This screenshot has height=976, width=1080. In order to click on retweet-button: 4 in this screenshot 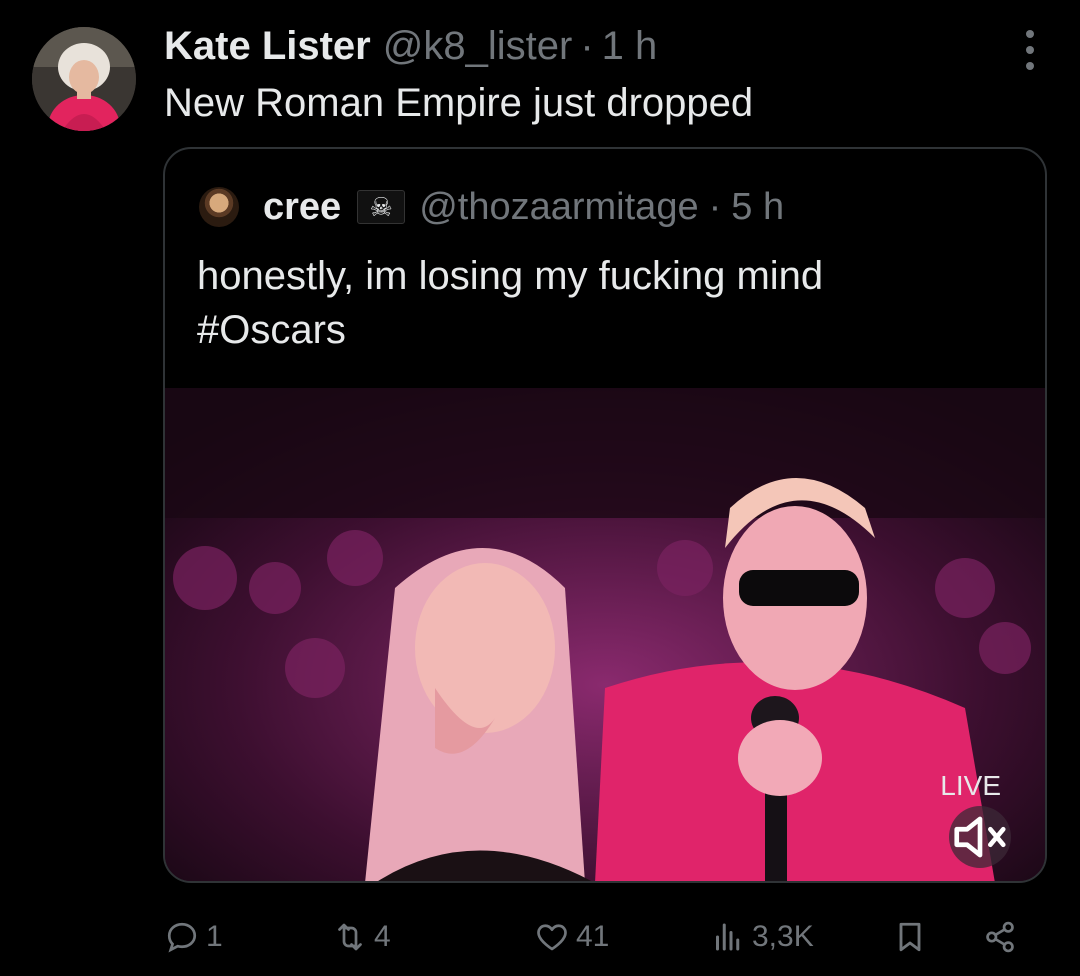, I will do `click(361, 937)`.